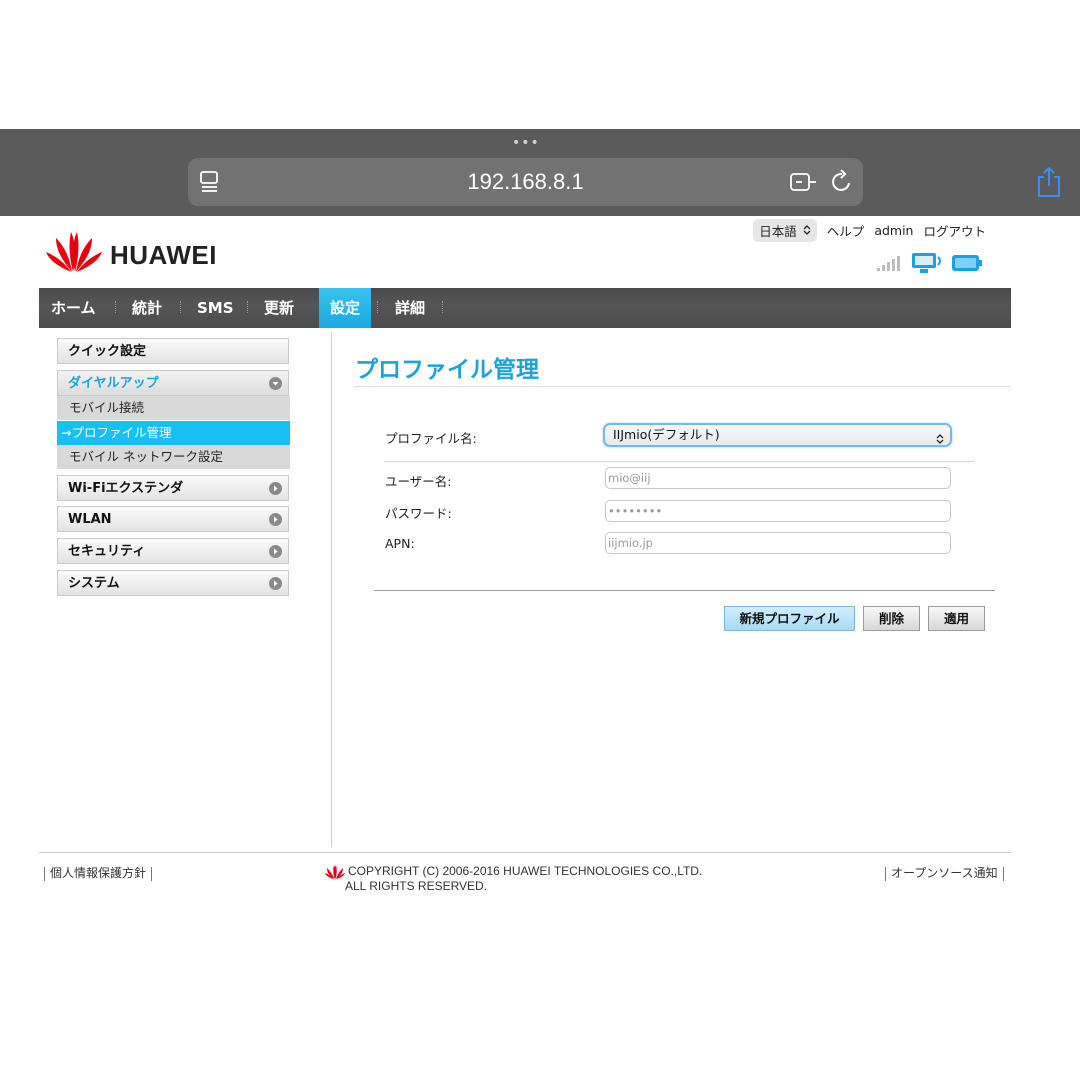 This screenshot has width=1080, height=1080. Describe the element at coordinates (418, 513) in the screenshot. I see `password-label: パスワード:` at that location.